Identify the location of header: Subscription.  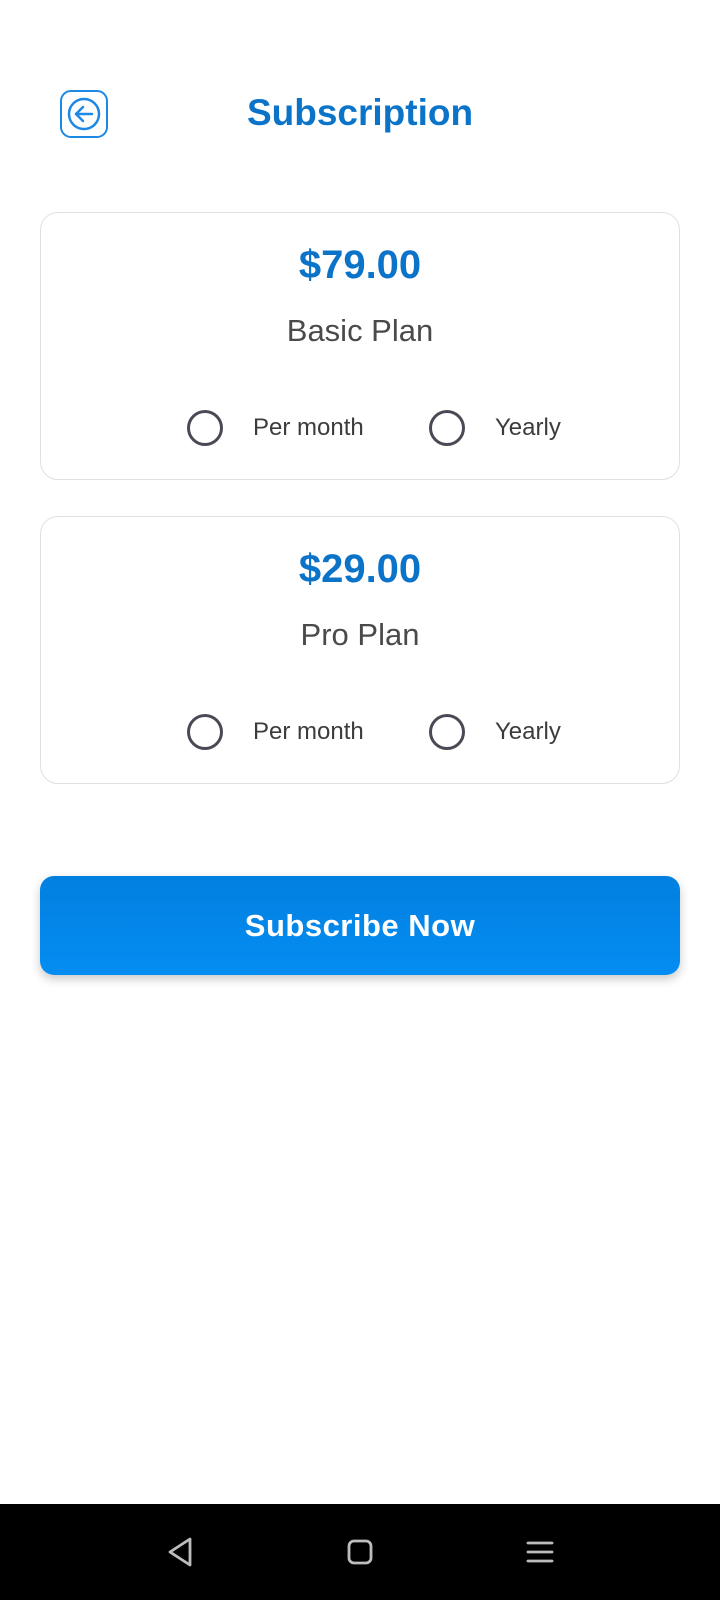
(360, 115).